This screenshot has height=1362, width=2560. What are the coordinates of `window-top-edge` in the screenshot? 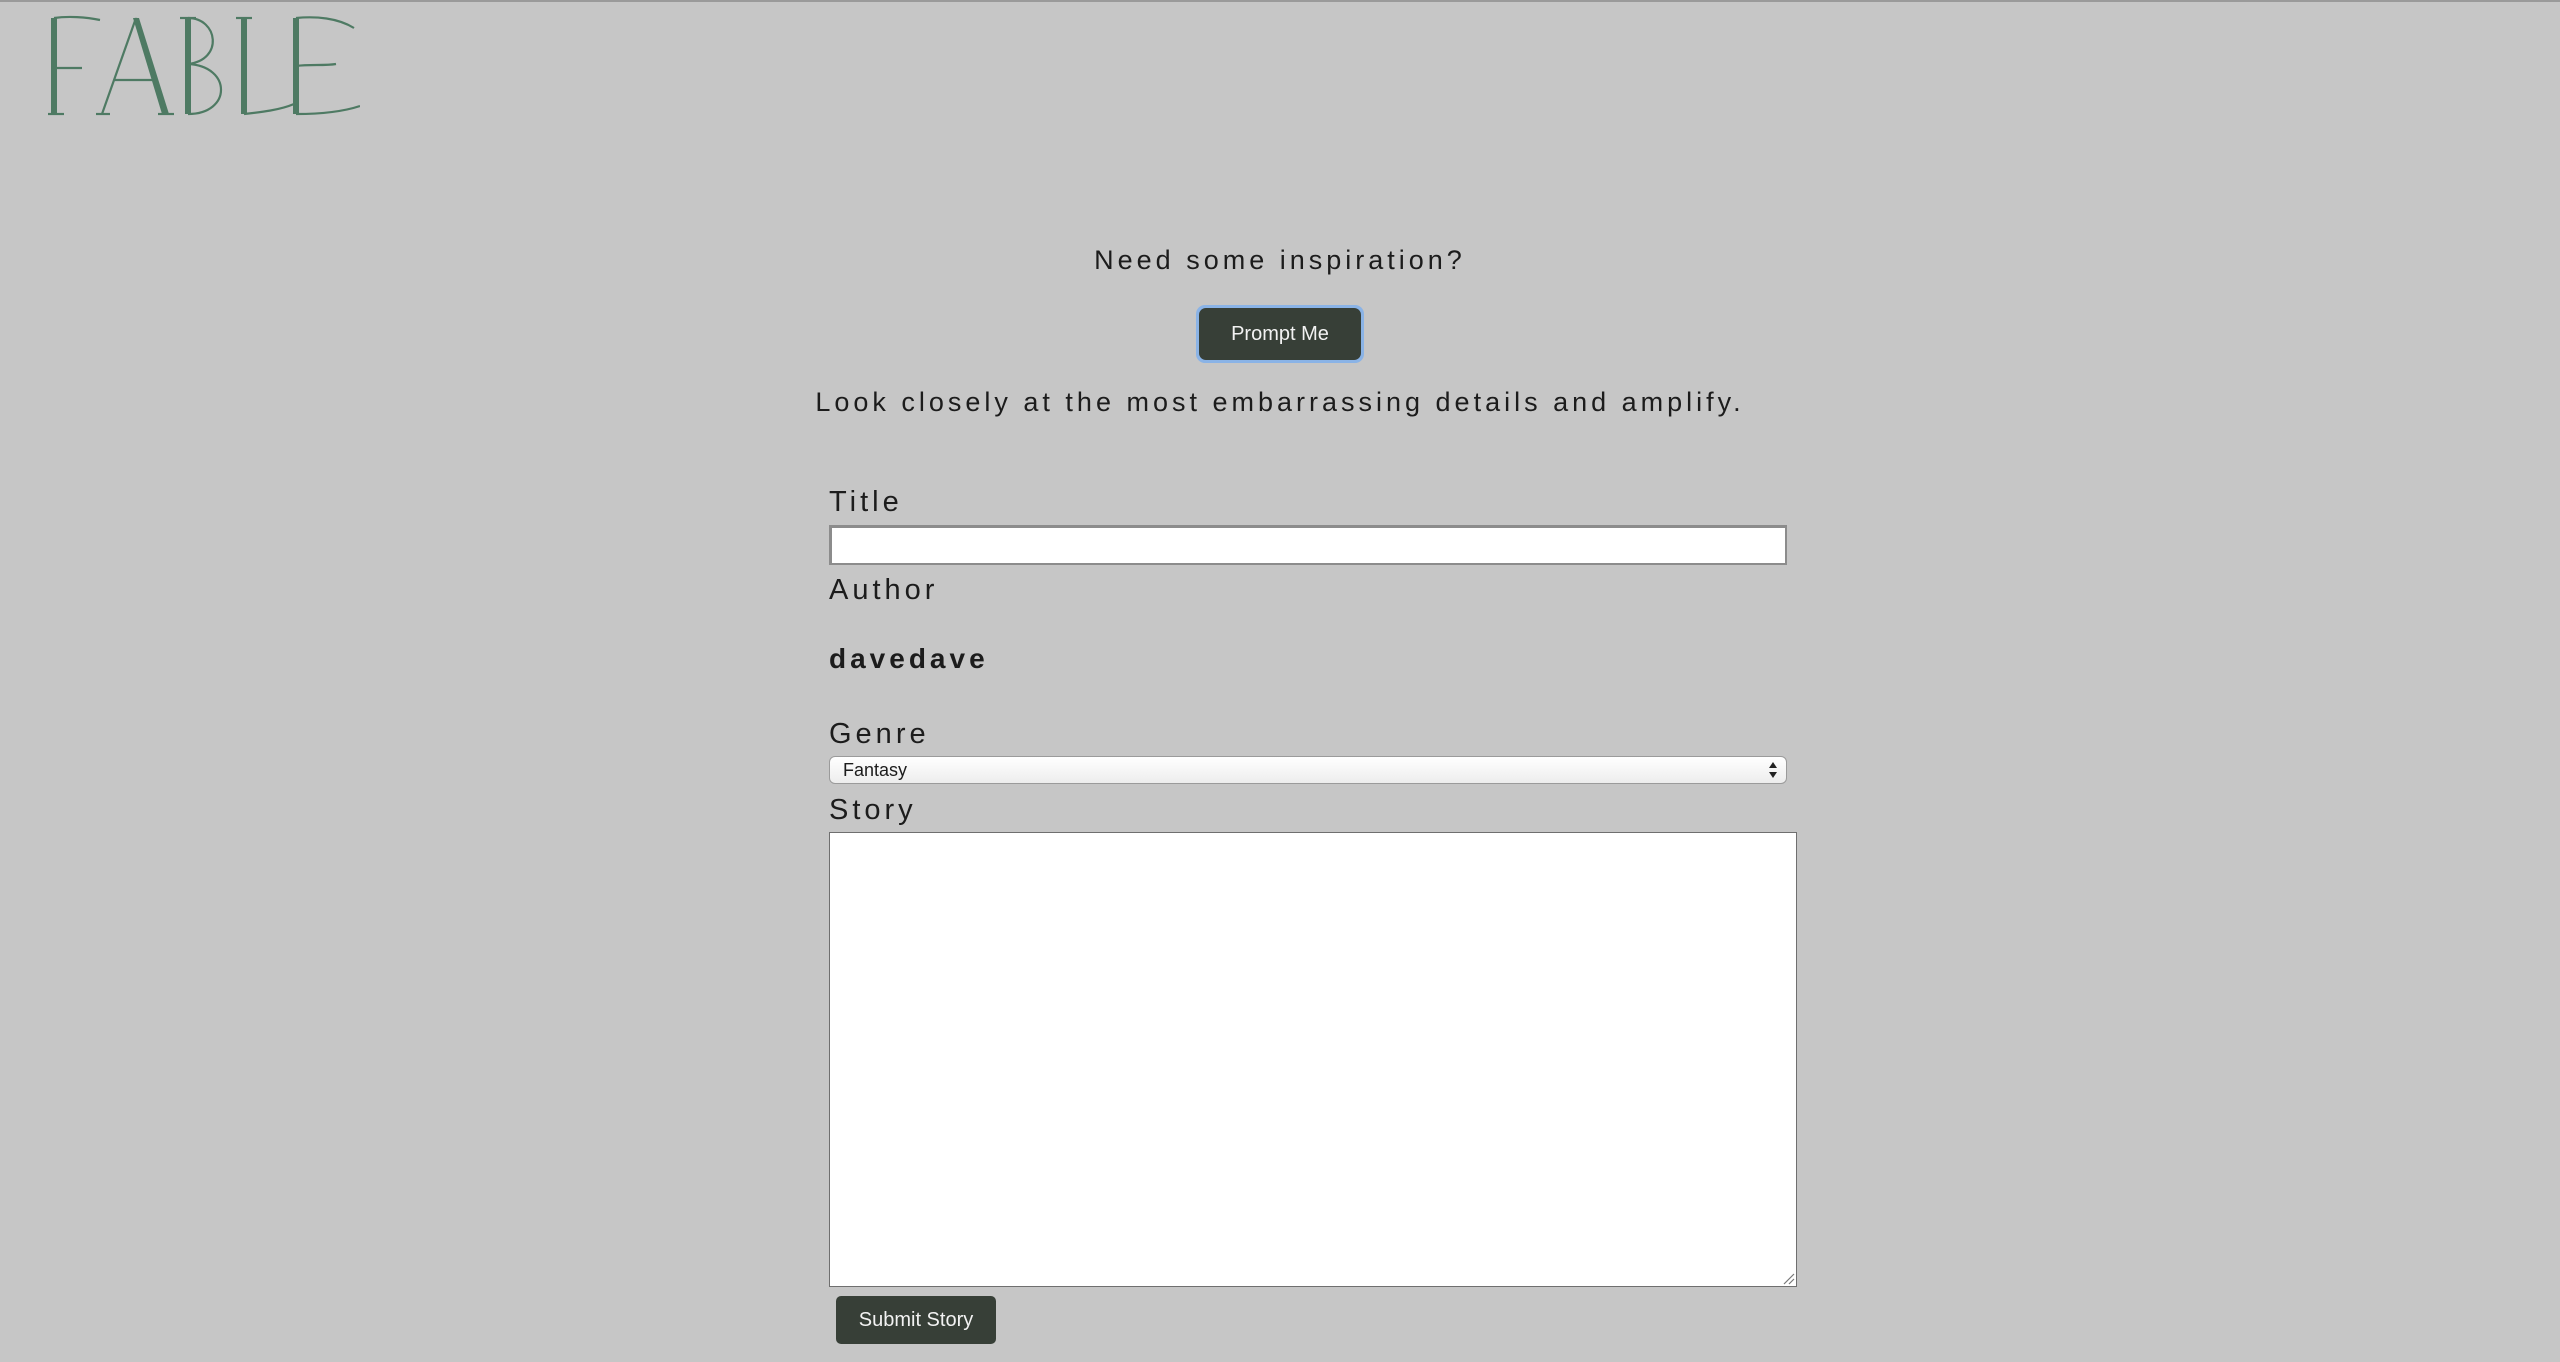 It's located at (1280, 1).